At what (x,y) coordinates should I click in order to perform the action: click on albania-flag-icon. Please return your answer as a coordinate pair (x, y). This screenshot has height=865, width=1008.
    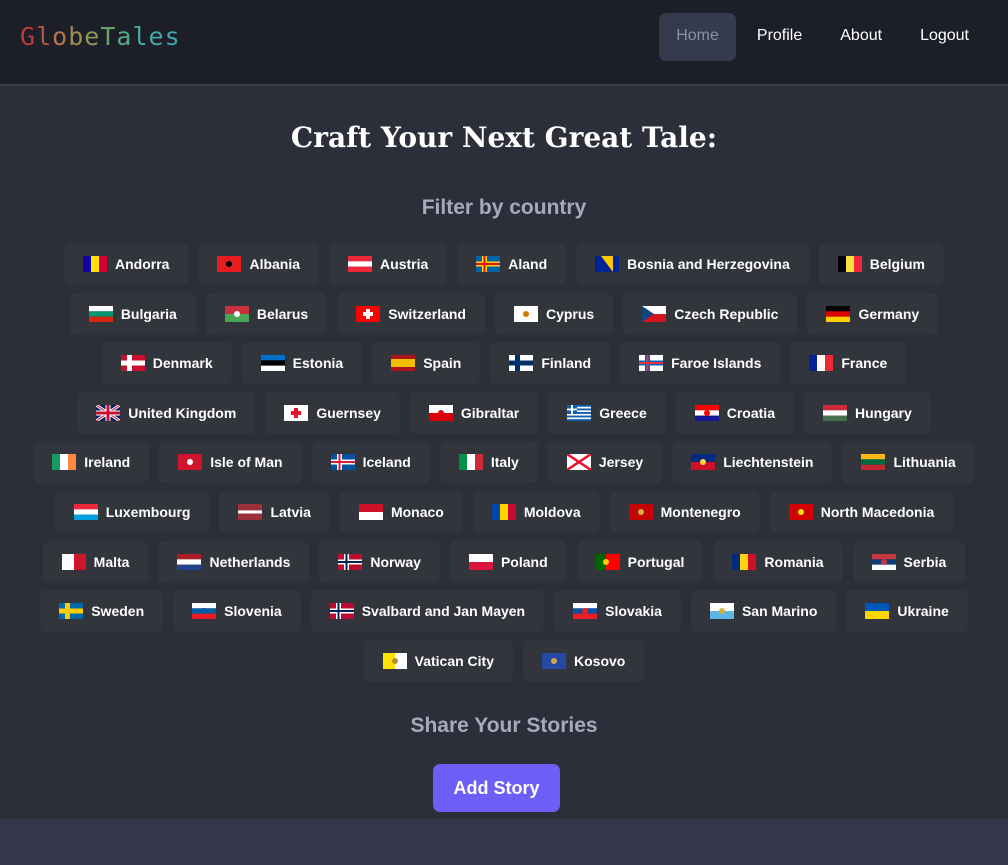
    Looking at the image, I should click on (229, 264).